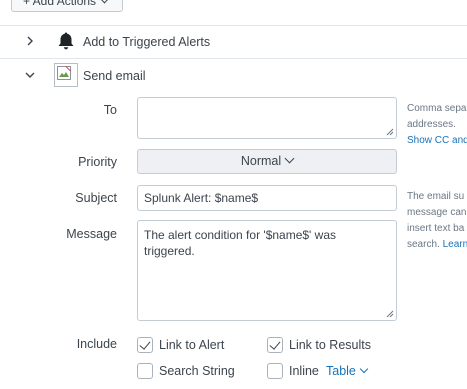 The height and width of the screenshot is (389, 467). What do you see at coordinates (147, 42) in the screenshot?
I see `action-label: Add to Triggered Alerts` at bounding box center [147, 42].